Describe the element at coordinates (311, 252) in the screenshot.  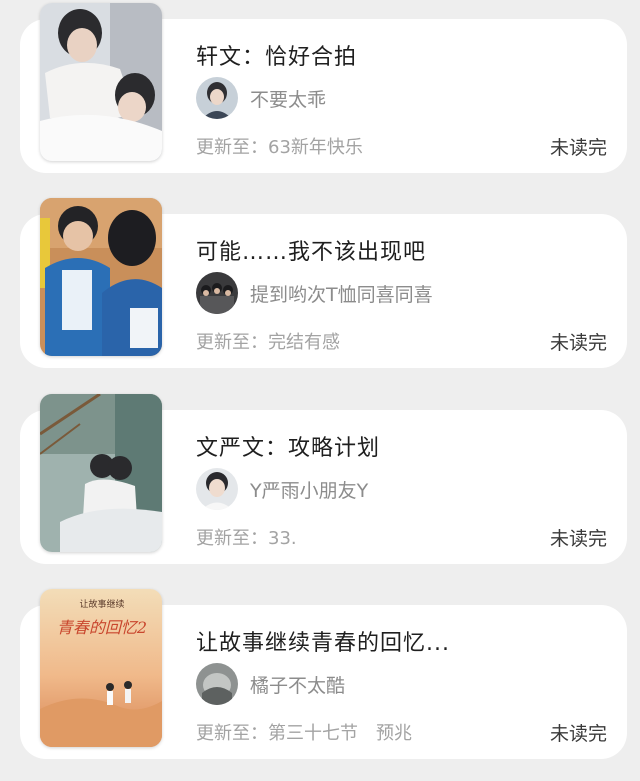
I see `book-title: 可能……我不该出现吧` at that location.